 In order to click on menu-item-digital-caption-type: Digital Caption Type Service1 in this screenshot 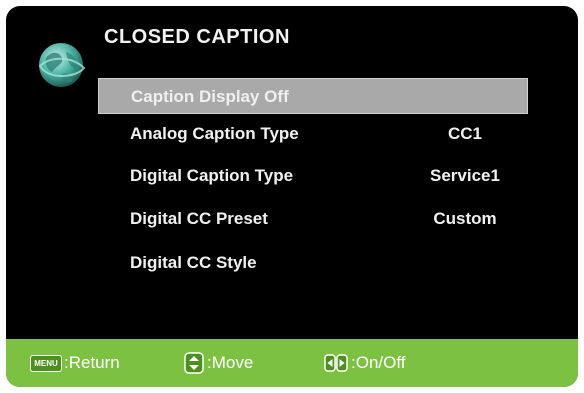, I will do `click(313, 176)`.